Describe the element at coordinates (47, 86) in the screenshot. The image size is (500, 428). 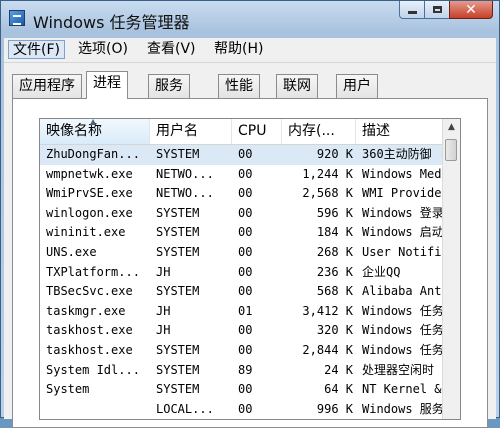
I see `tab-applications: 应用程序` at that location.